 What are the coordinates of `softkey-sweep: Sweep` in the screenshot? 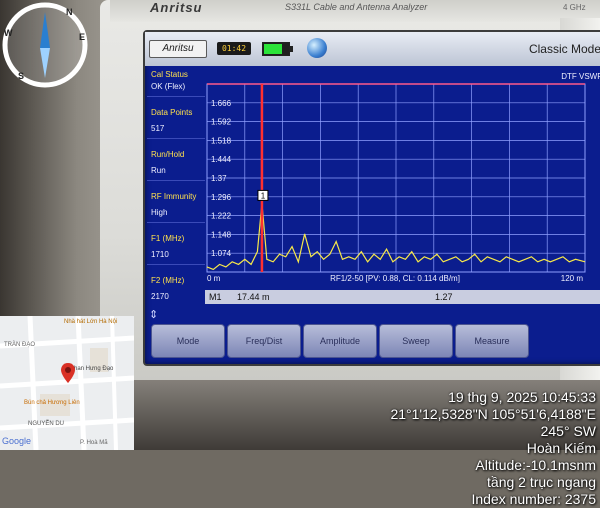 It's located at (416, 341).